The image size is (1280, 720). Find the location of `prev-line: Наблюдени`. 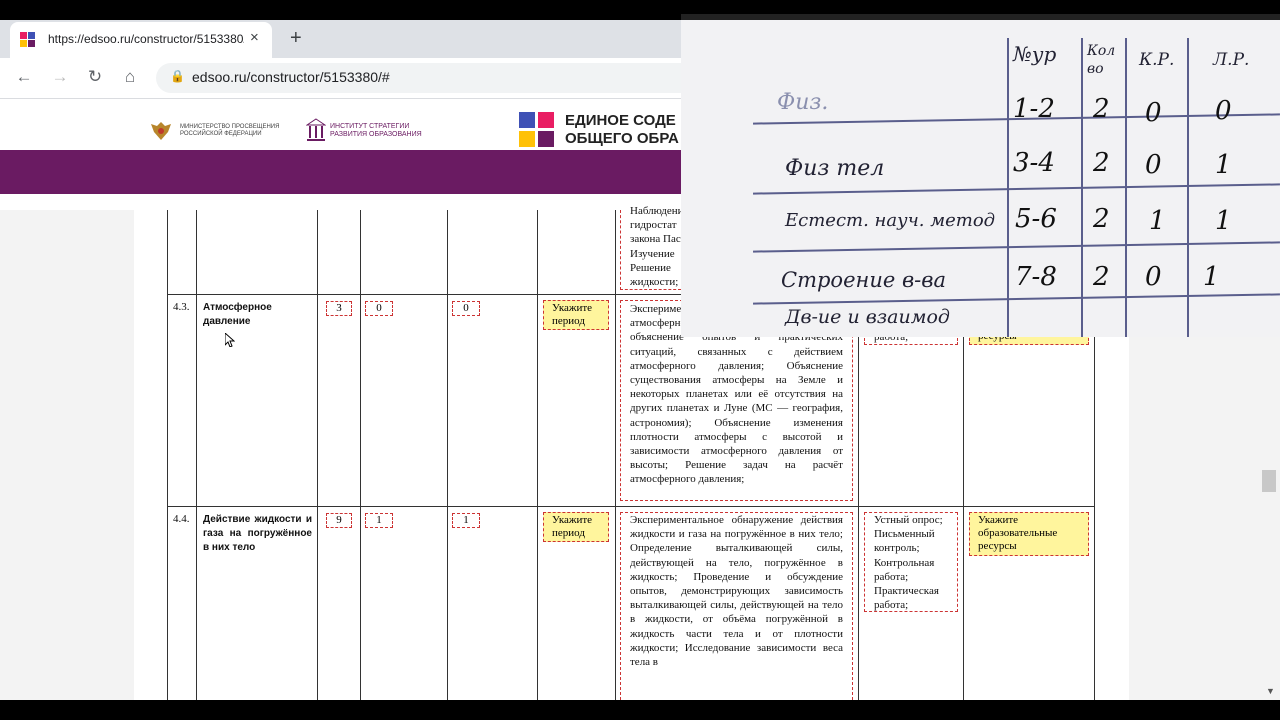

prev-line: Наблюдени is located at coordinates (655, 211).